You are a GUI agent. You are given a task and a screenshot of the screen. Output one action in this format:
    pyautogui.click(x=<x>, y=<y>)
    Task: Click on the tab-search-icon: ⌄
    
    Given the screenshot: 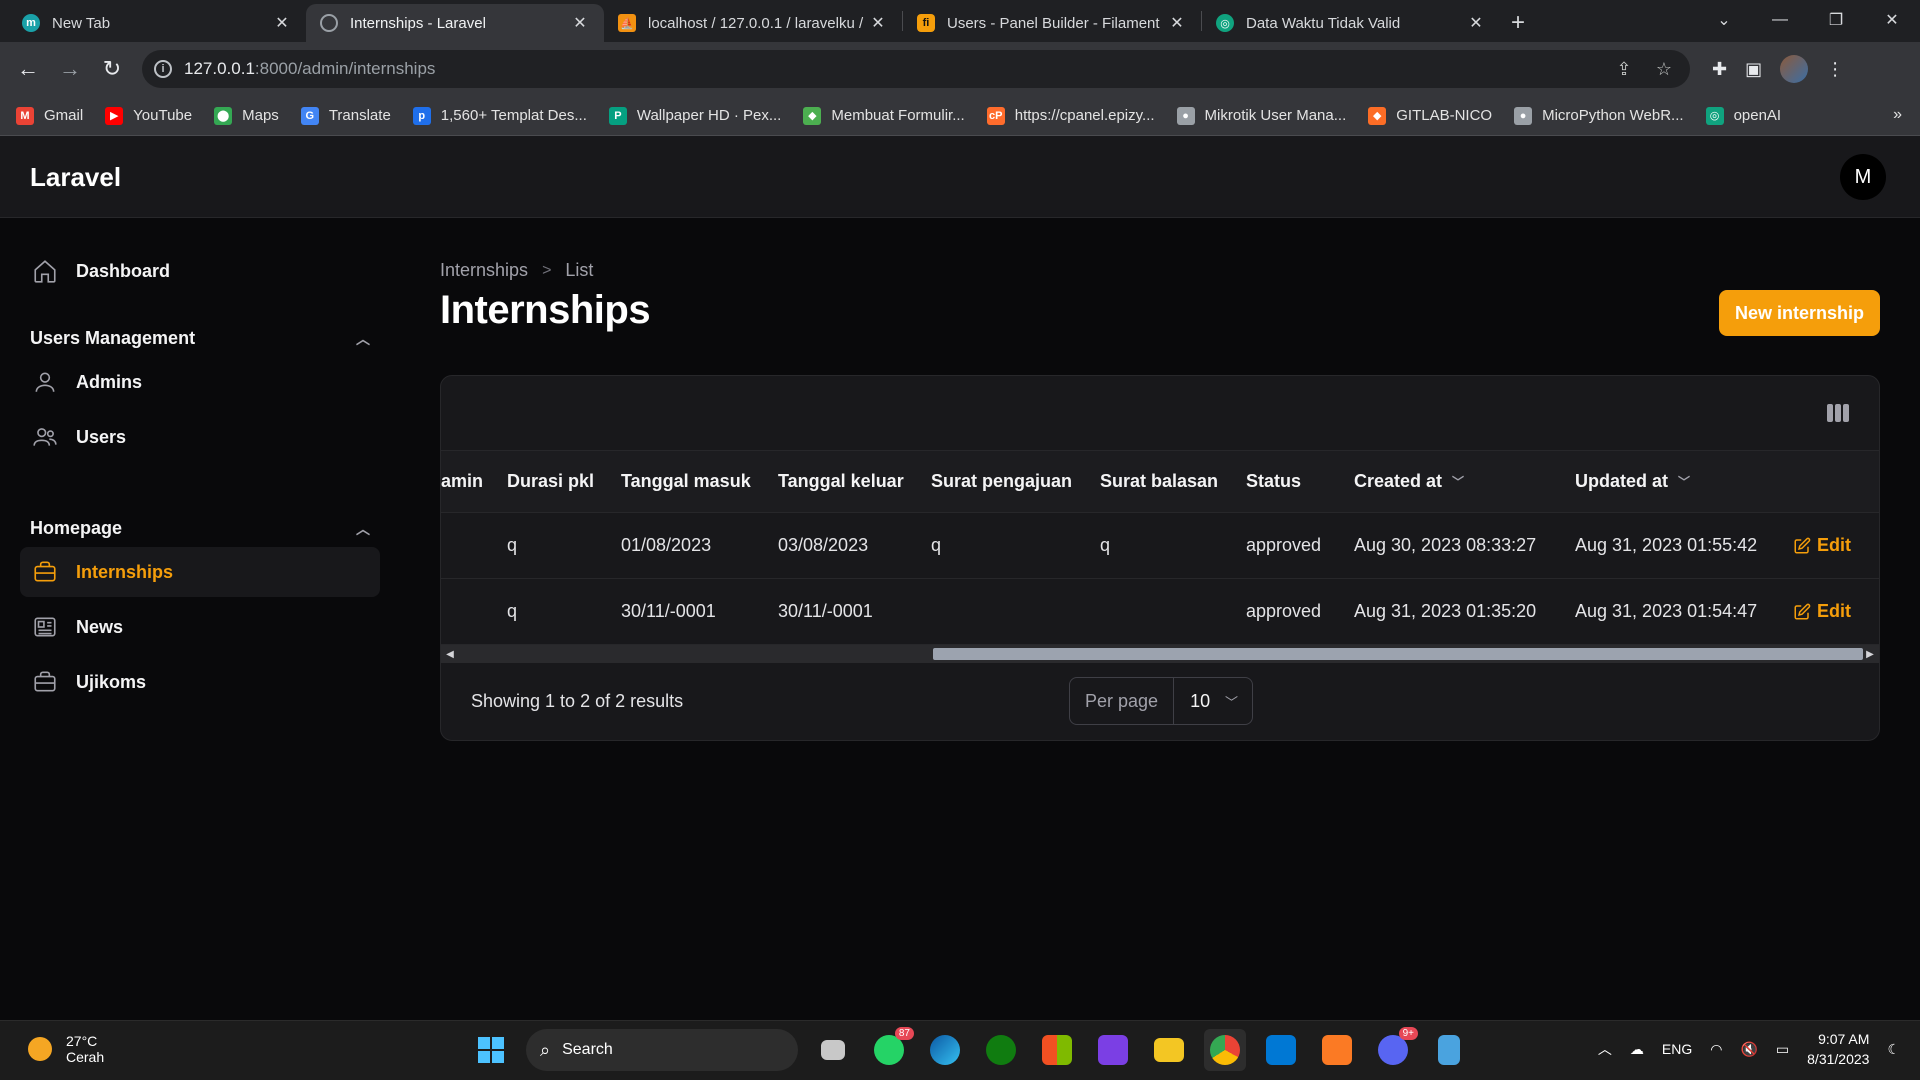 What is the action you would take?
    pyautogui.click(x=1724, y=20)
    